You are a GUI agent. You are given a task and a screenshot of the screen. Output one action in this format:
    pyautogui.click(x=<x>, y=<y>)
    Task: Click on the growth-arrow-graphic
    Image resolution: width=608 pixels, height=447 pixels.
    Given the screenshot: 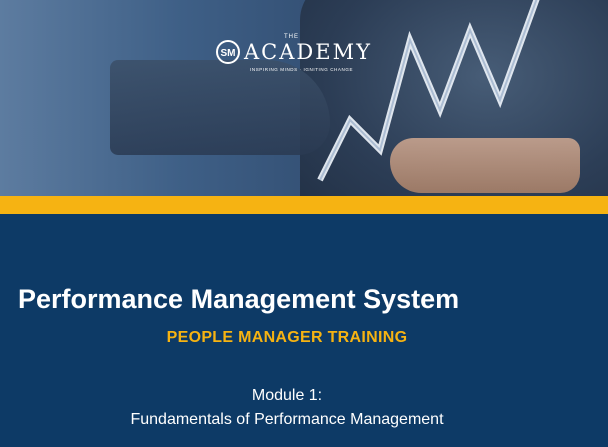 What is the action you would take?
    pyautogui.click(x=428, y=91)
    